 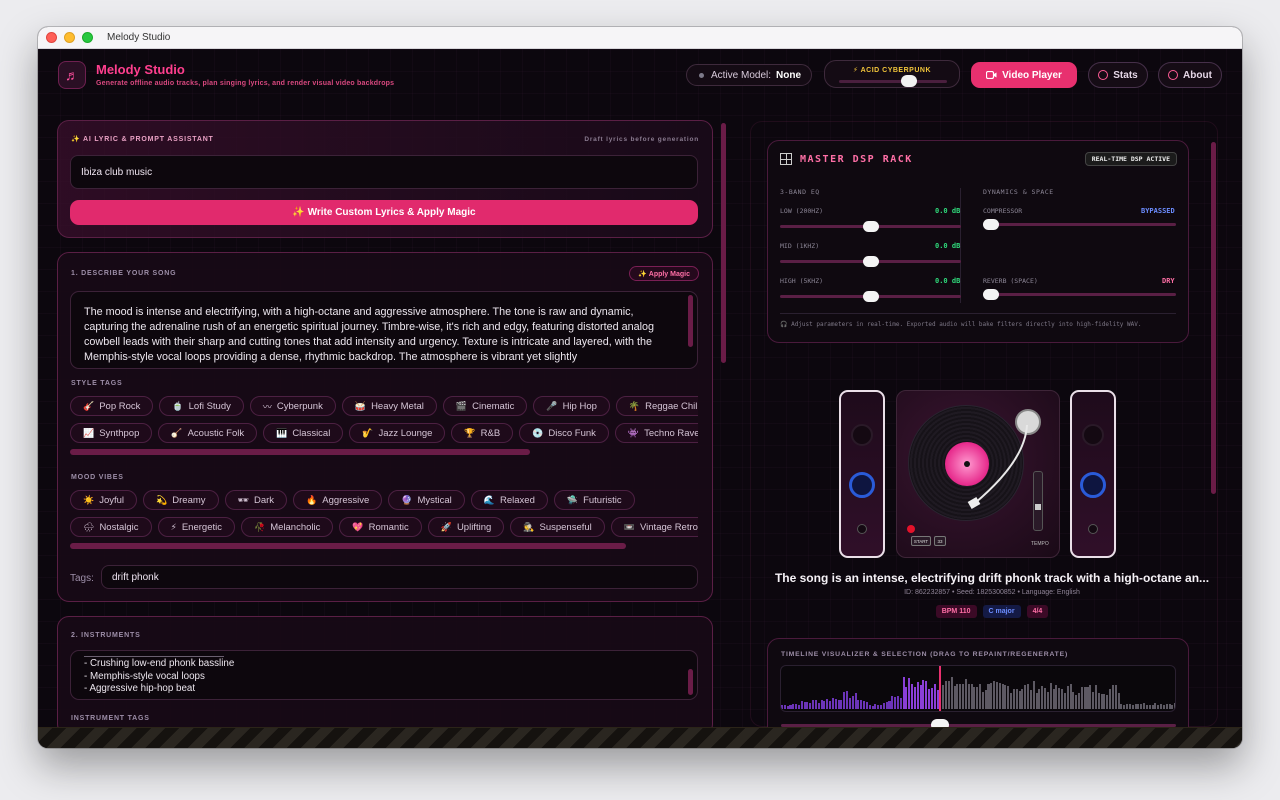 What do you see at coordinates (300, 452) in the screenshot?
I see `style-tags-scrollbar` at bounding box center [300, 452].